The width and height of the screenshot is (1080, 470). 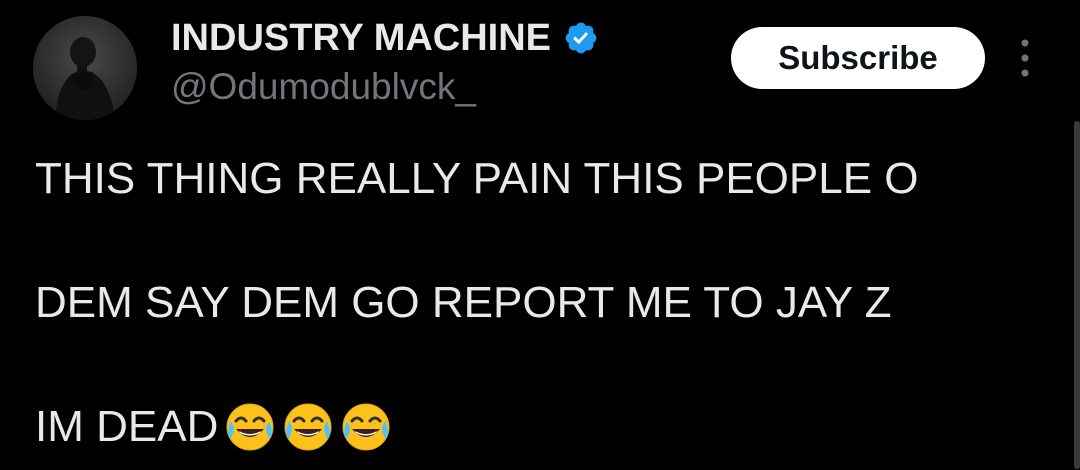 I want to click on verified-badge-icon, so click(x=581, y=38).